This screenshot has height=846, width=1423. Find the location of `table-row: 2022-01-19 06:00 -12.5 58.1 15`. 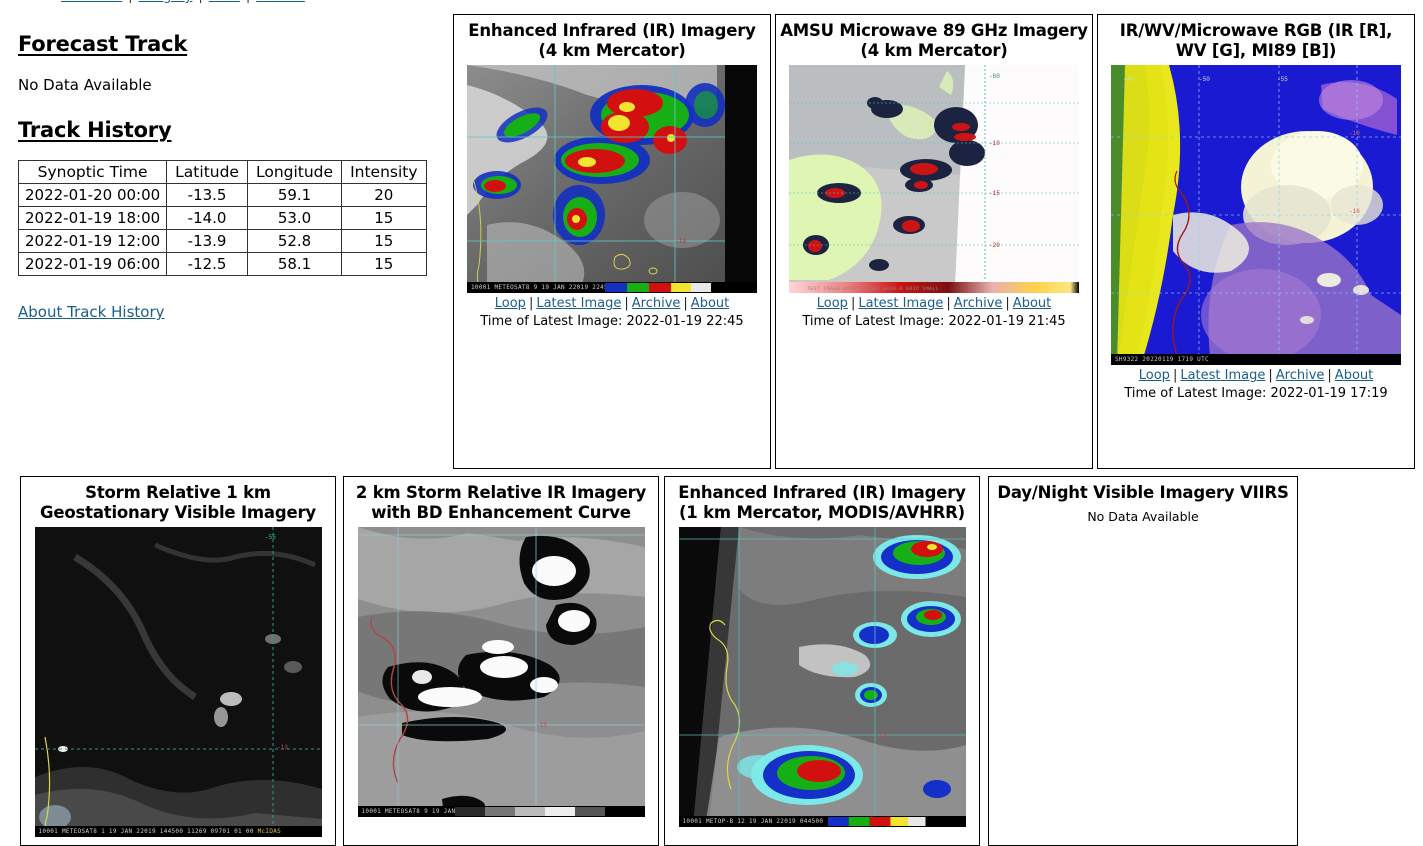

table-row: 2022-01-19 06:00 -12.5 58.1 15 is located at coordinates (222, 264).